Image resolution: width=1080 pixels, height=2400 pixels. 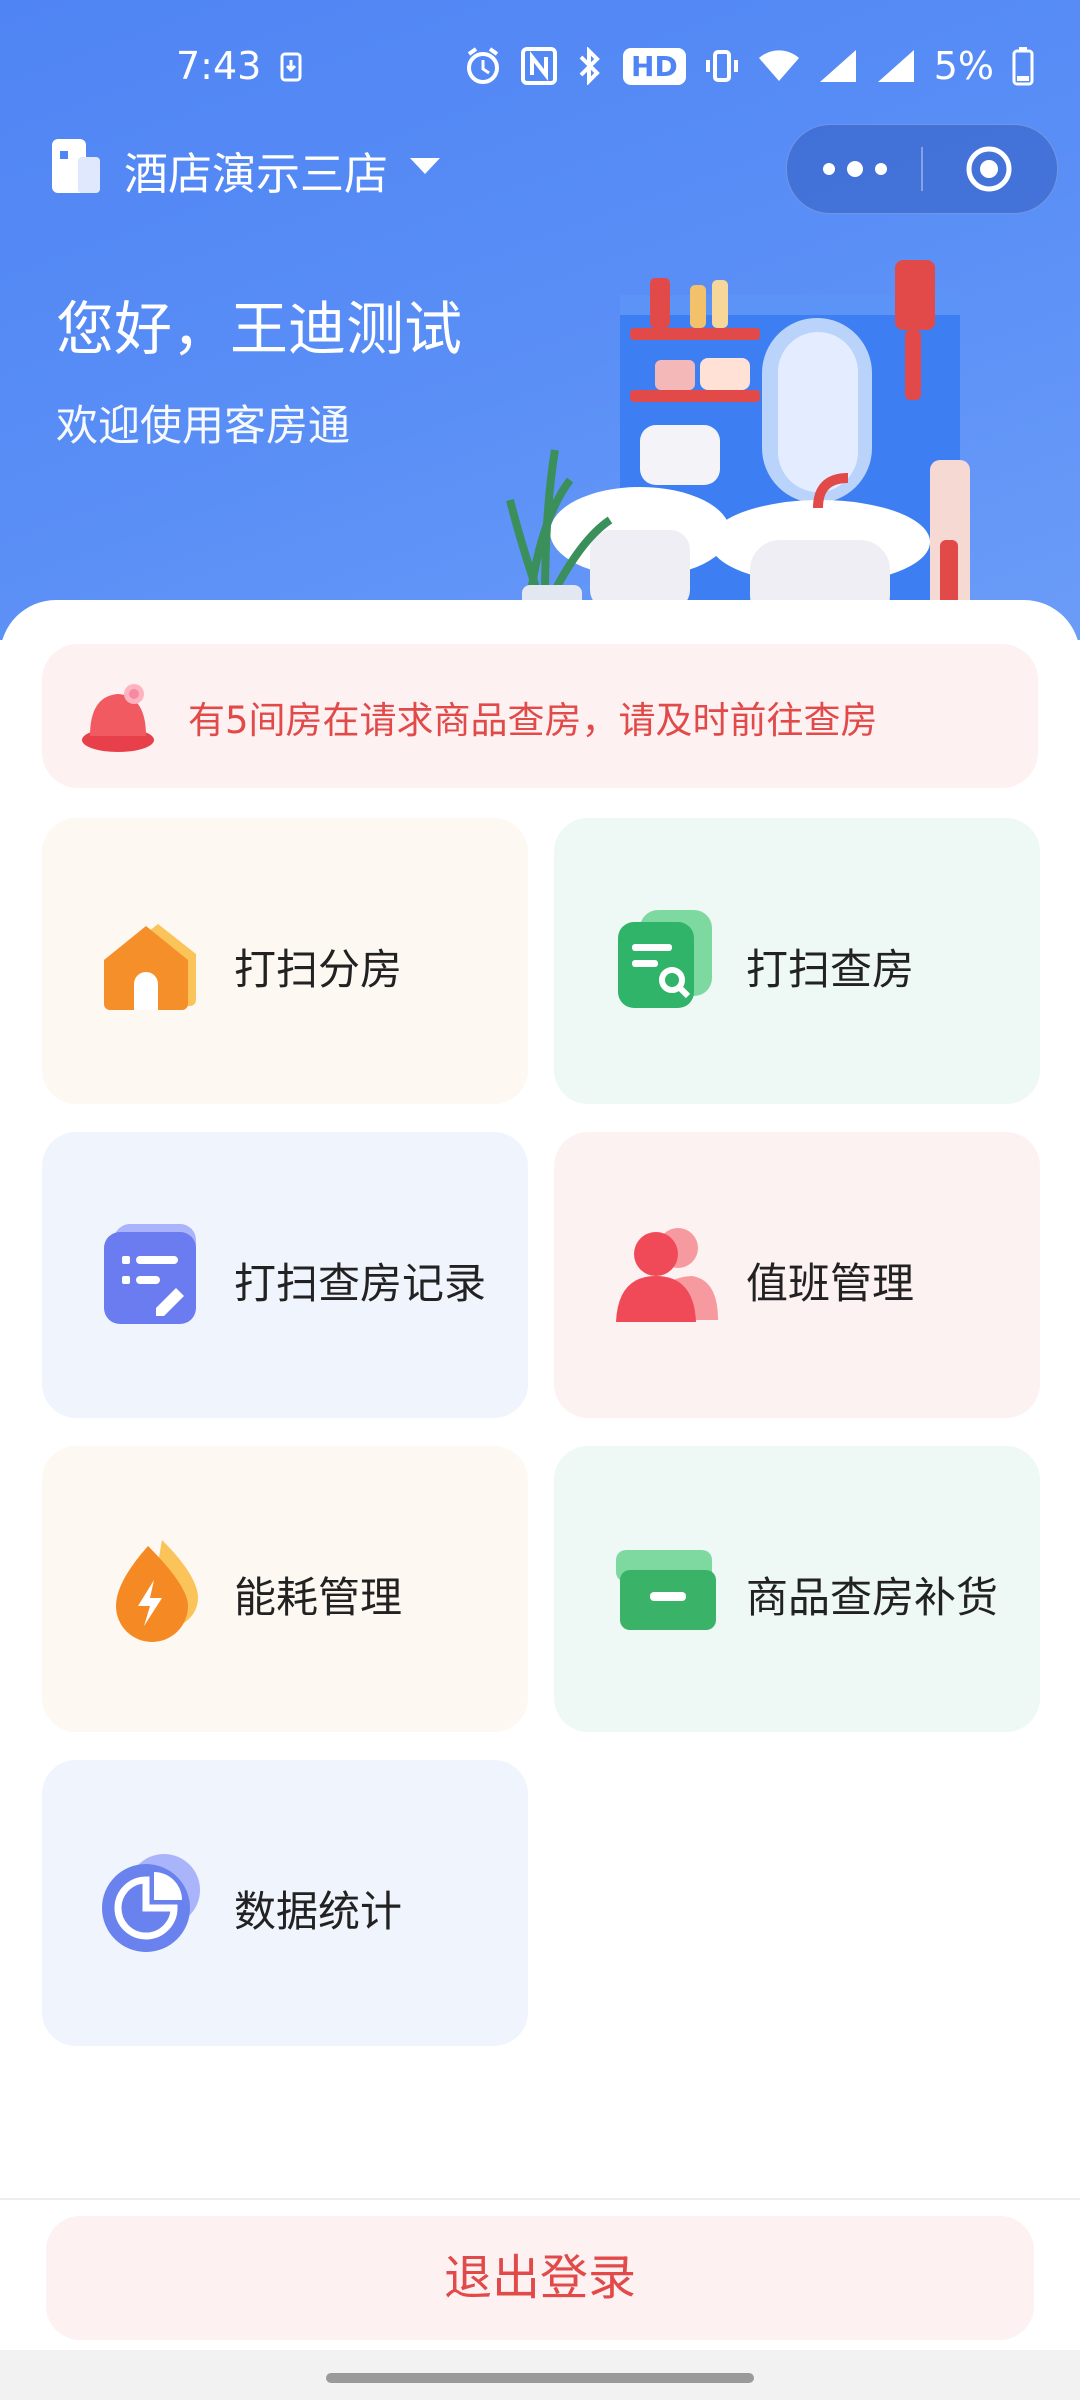 I want to click on document-search-icon, so click(x=665, y=961).